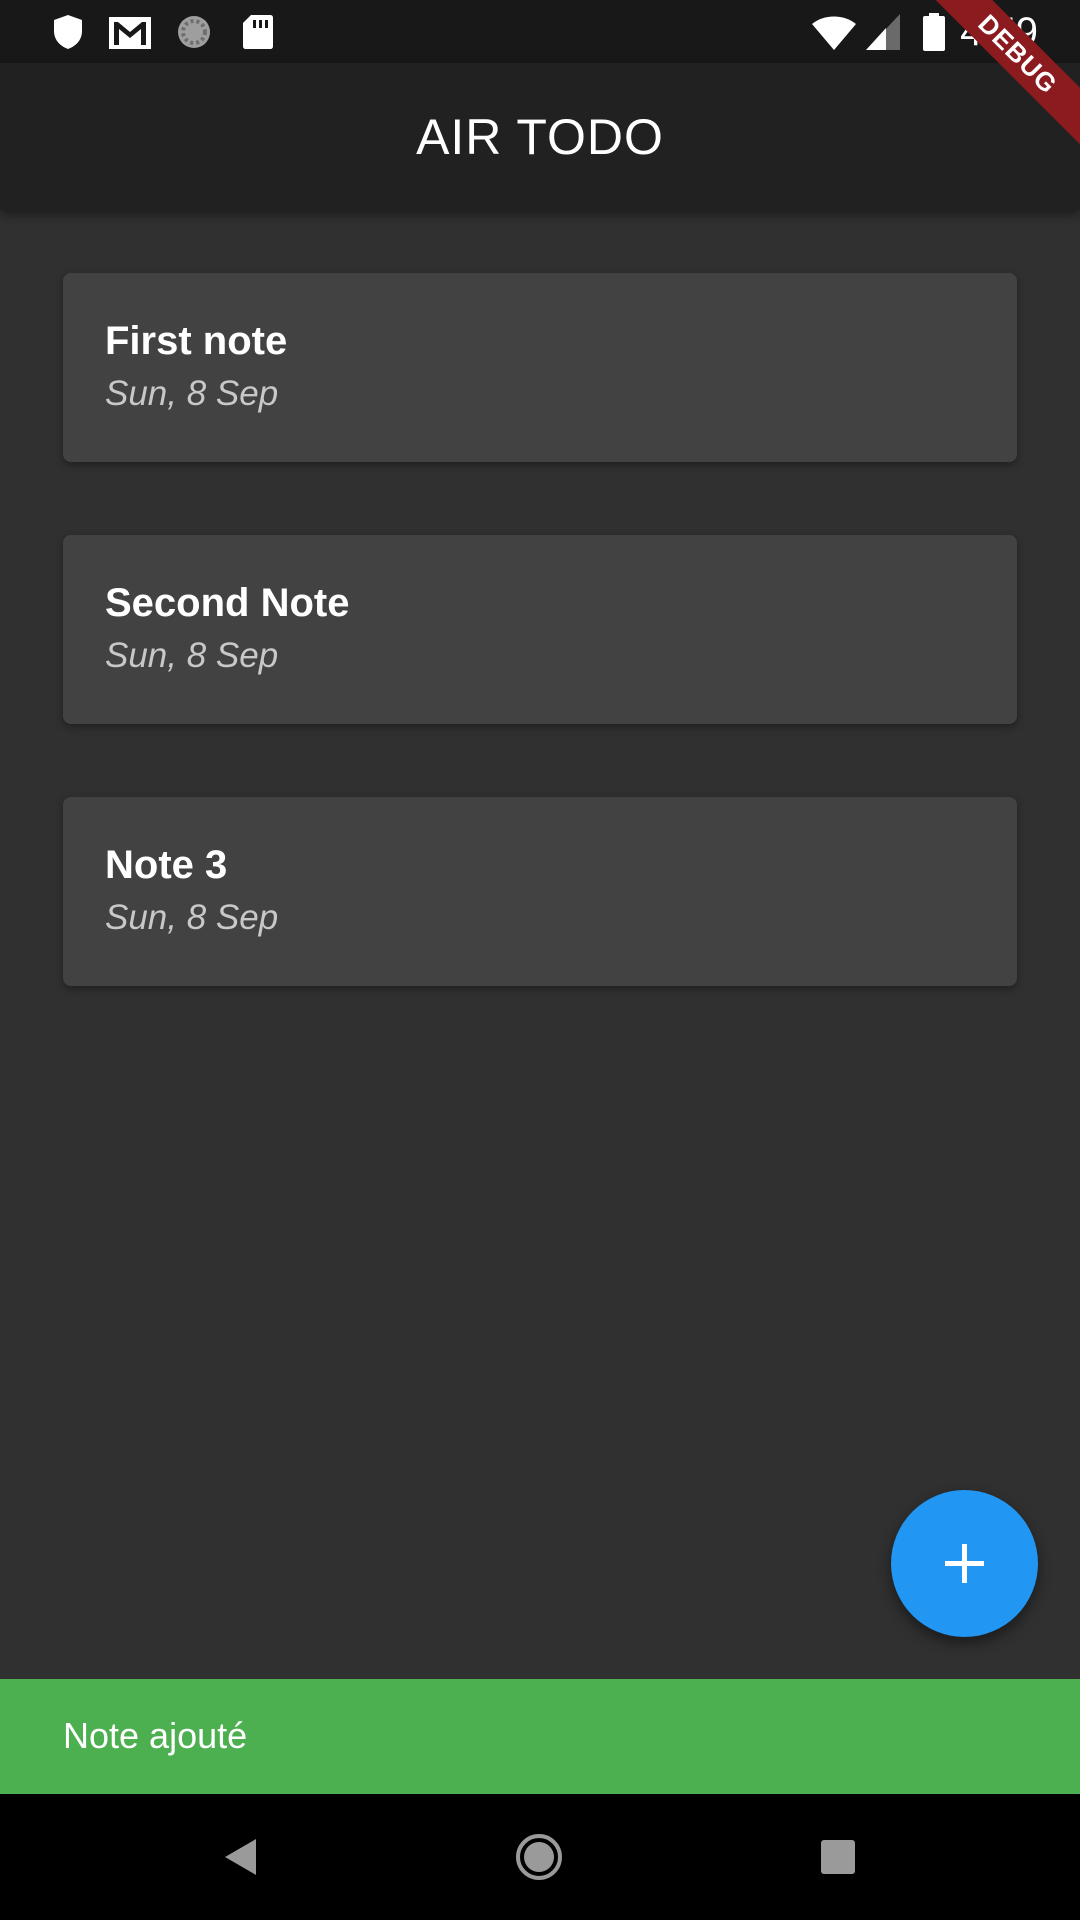  Describe the element at coordinates (194, 32) in the screenshot. I see `loading-icon` at that location.